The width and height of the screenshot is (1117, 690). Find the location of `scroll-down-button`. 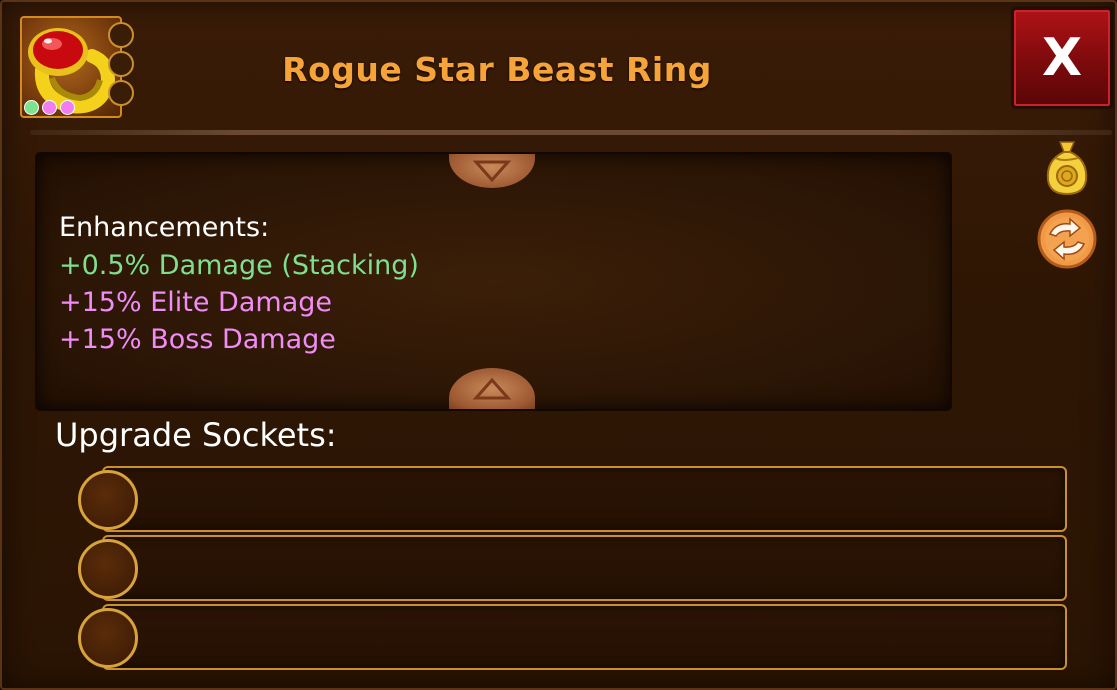

scroll-down-button is located at coordinates (492, 388).